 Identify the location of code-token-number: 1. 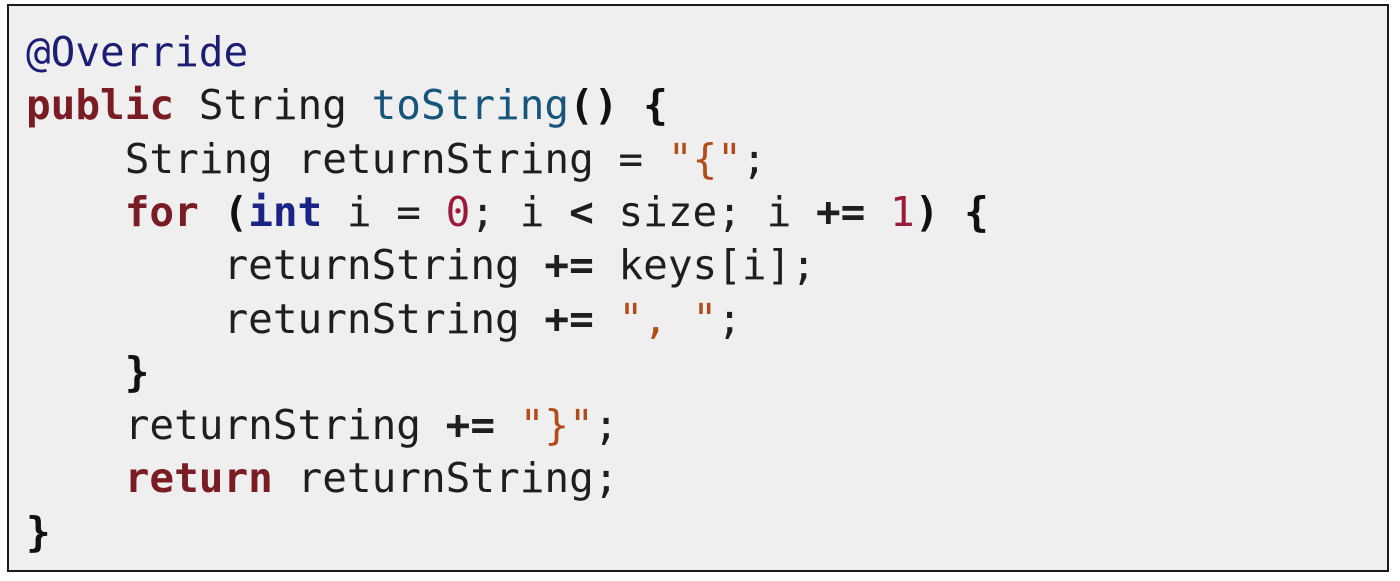
(902, 211).